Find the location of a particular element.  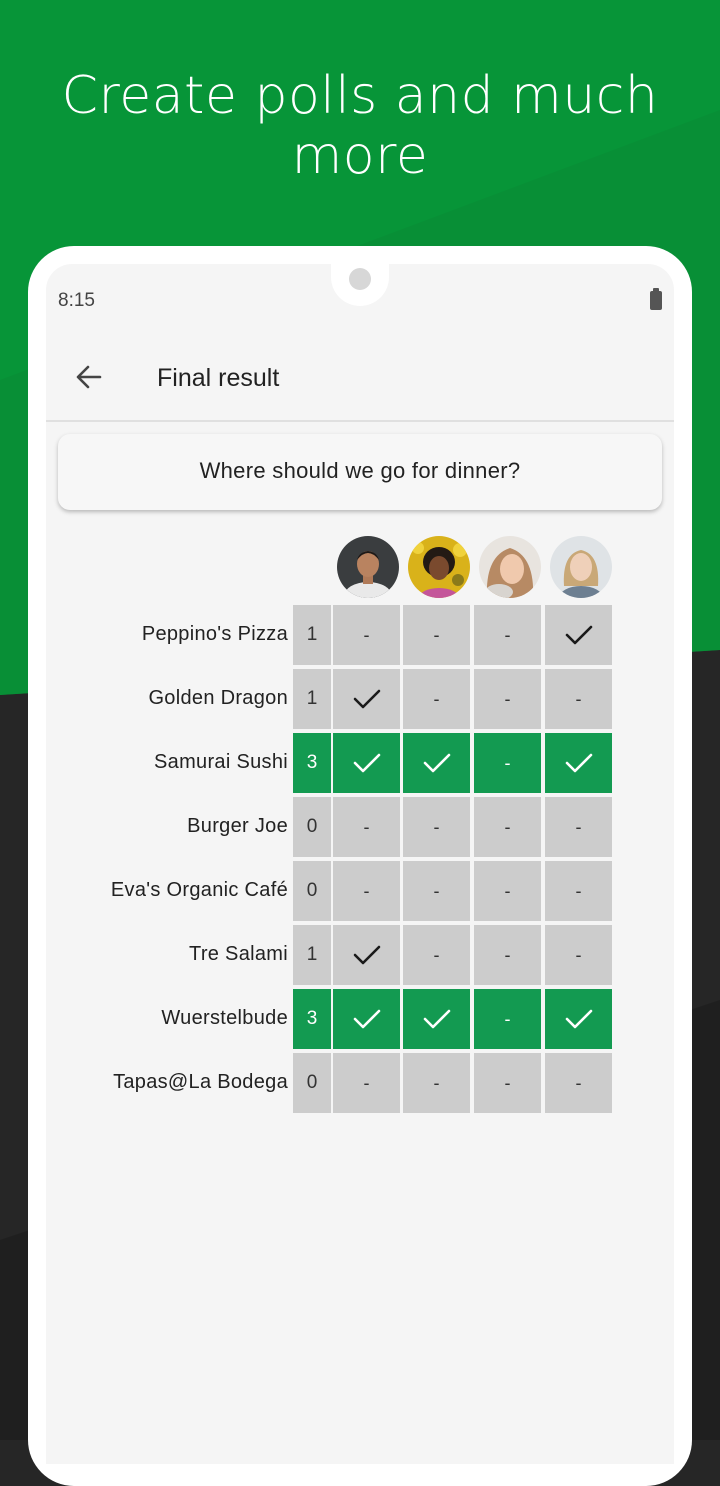

option-row: Samurai Sushi 3 - is located at coordinates (360, 763).